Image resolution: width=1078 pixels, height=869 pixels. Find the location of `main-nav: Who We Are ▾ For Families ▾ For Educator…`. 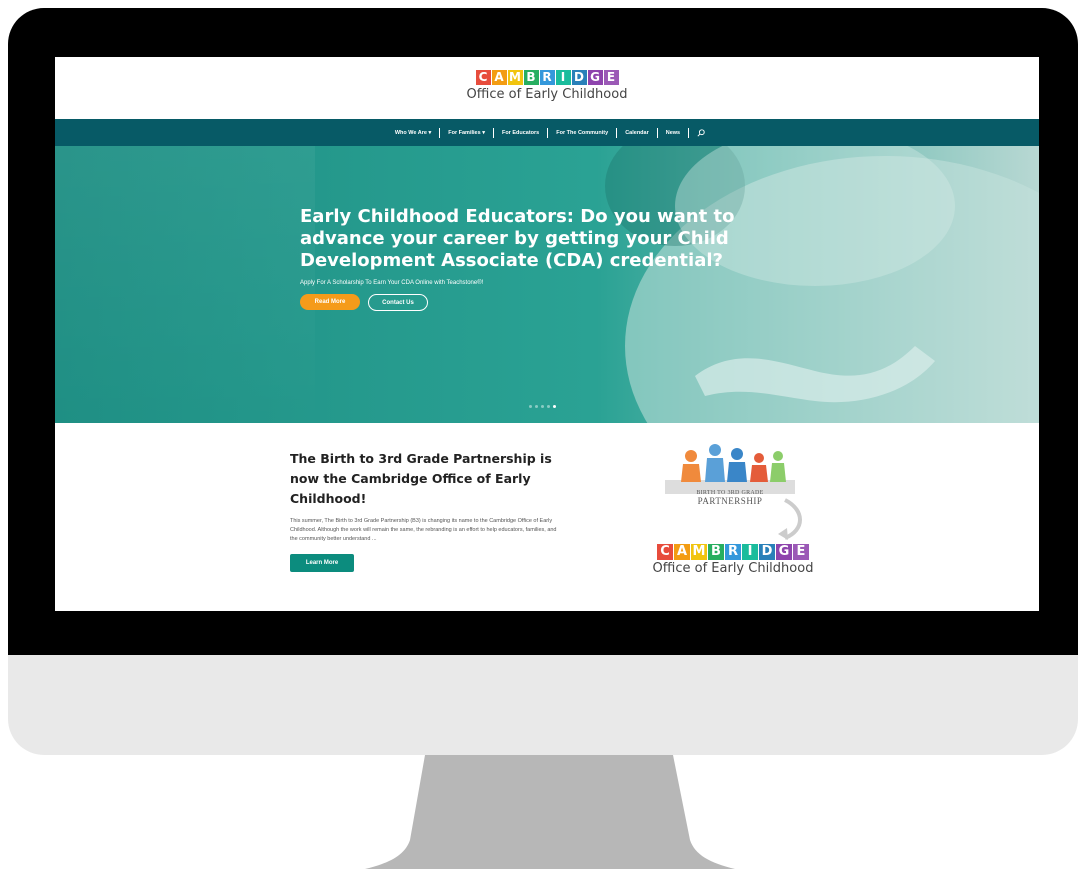

main-nav: Who We Are ▾ For Families ▾ For Educator… is located at coordinates (547, 132).